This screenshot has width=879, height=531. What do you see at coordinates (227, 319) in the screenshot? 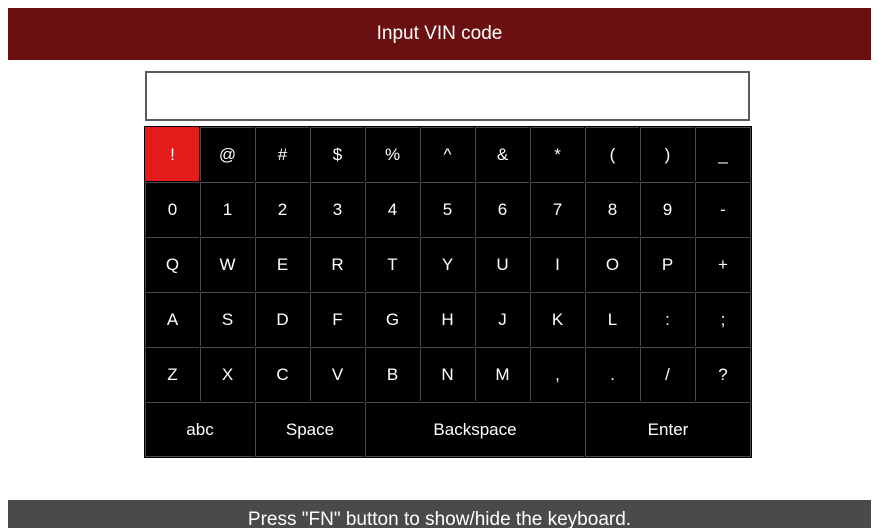
I see `key-s: S` at bounding box center [227, 319].